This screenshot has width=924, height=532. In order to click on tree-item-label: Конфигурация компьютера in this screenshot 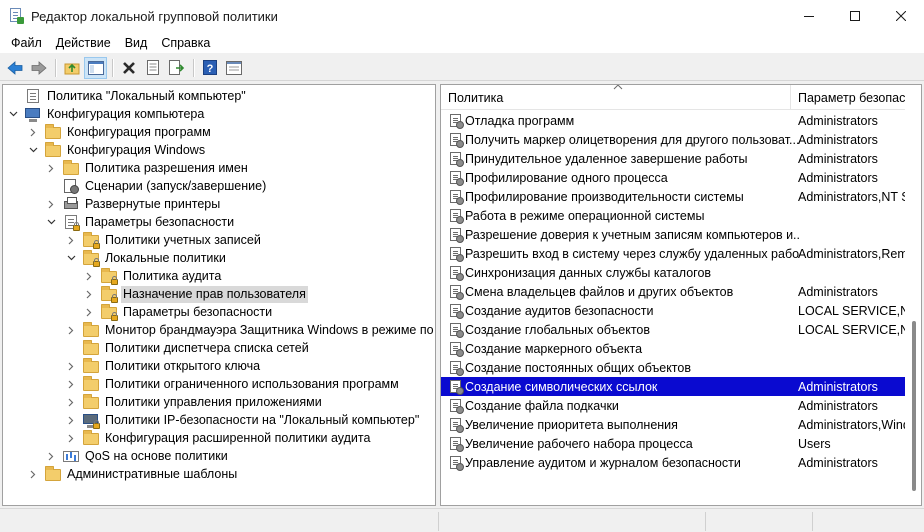, I will do `click(126, 113)`.